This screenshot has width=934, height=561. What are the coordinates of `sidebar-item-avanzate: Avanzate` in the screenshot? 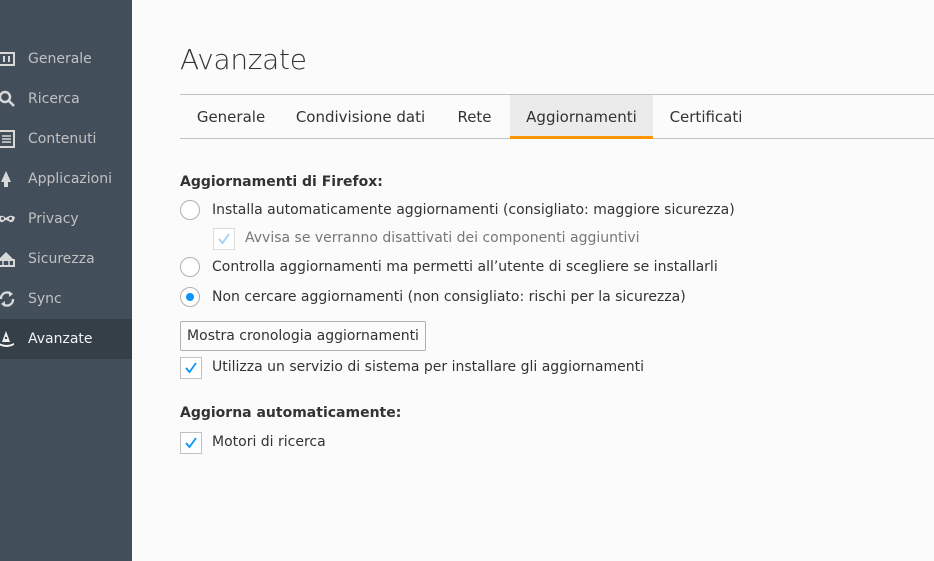 It's located at (66, 339).